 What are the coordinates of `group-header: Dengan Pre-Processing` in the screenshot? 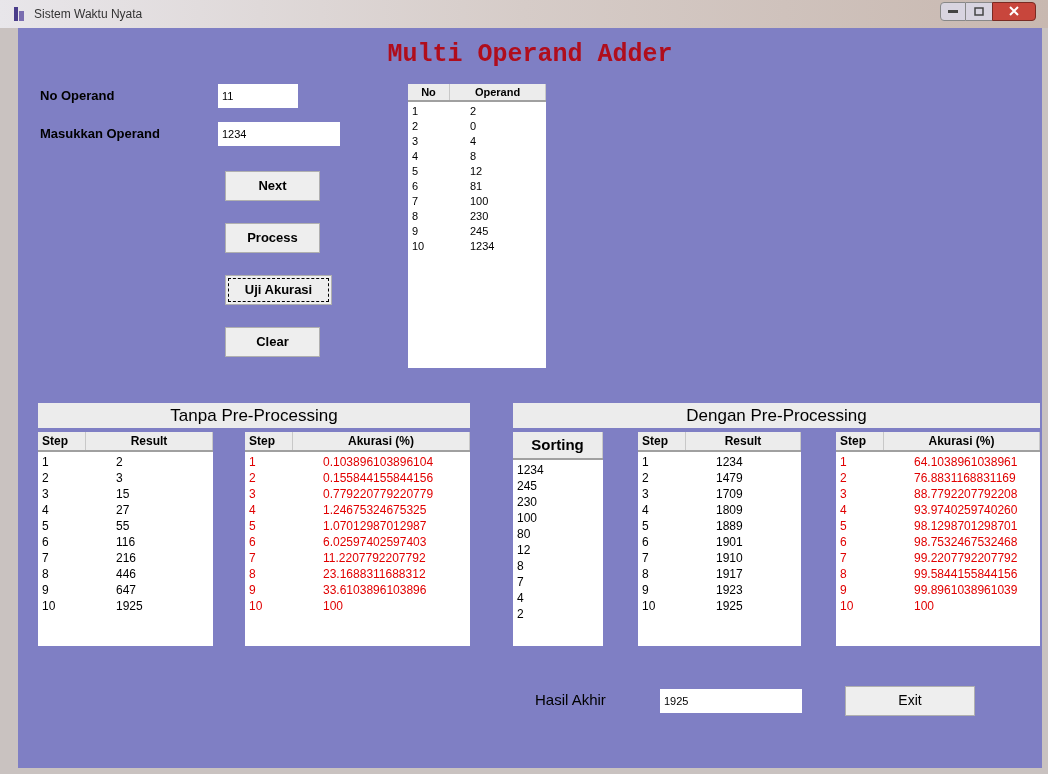 It's located at (776, 415).